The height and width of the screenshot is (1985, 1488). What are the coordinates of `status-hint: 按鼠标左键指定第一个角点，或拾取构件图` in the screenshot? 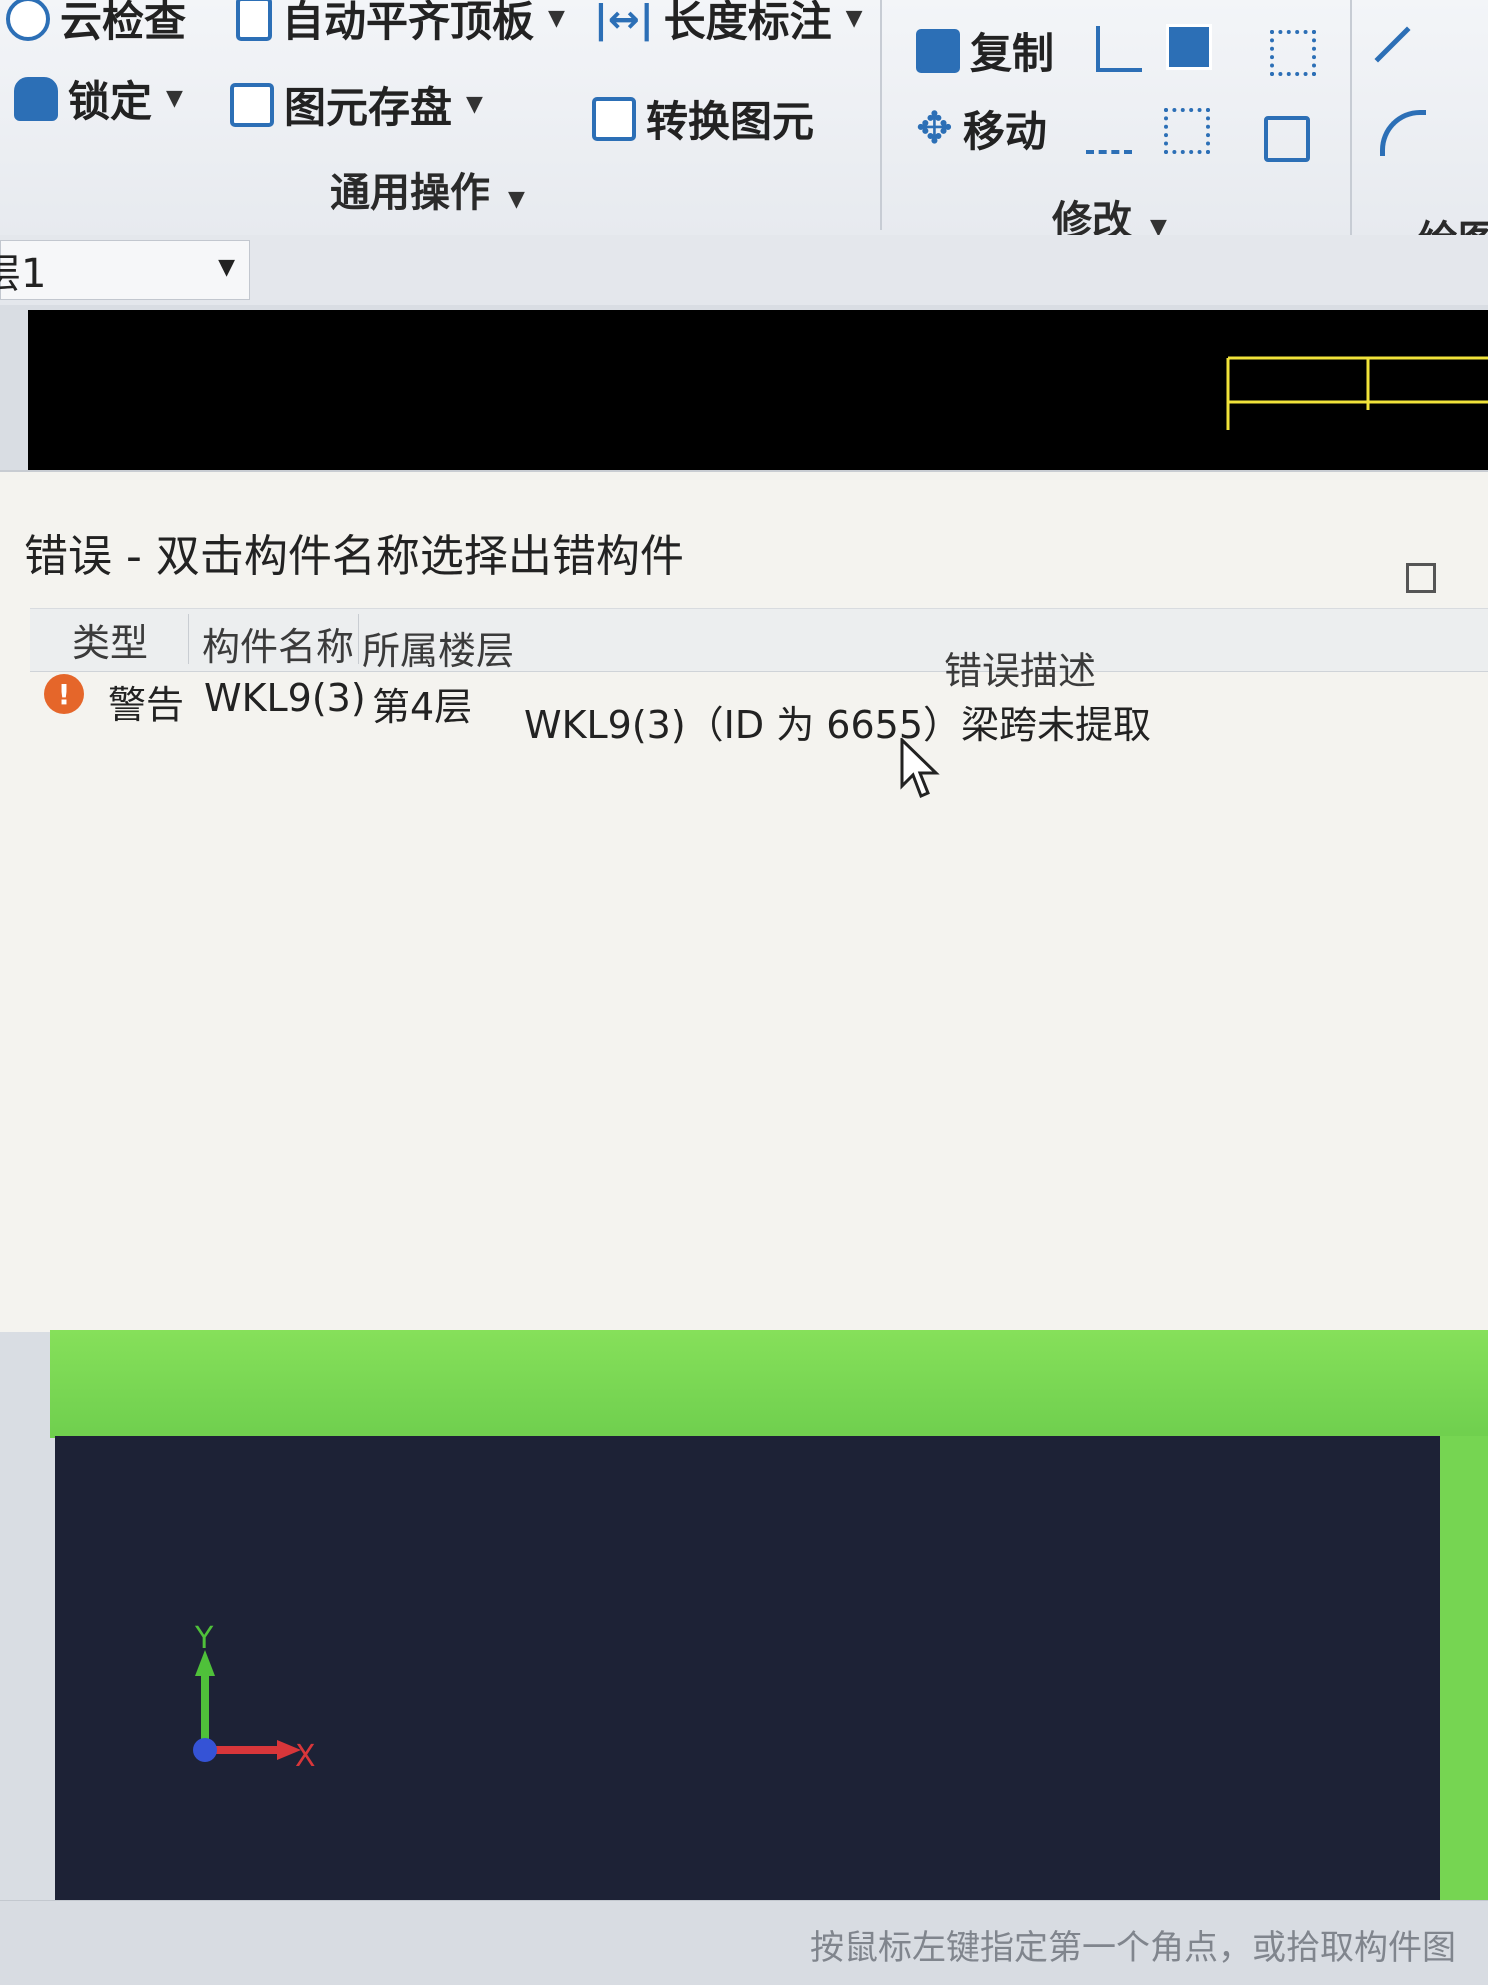 It's located at (1133, 1948).